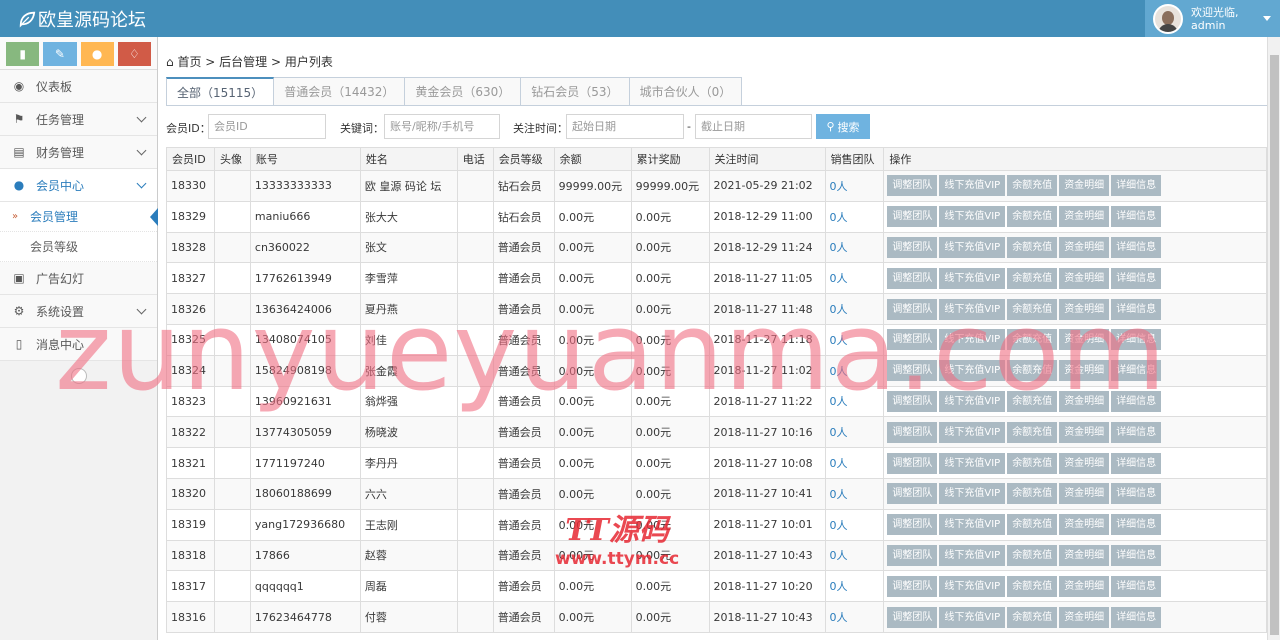  I want to click on tab-regular: 普通会员（14432）, so click(340, 91).